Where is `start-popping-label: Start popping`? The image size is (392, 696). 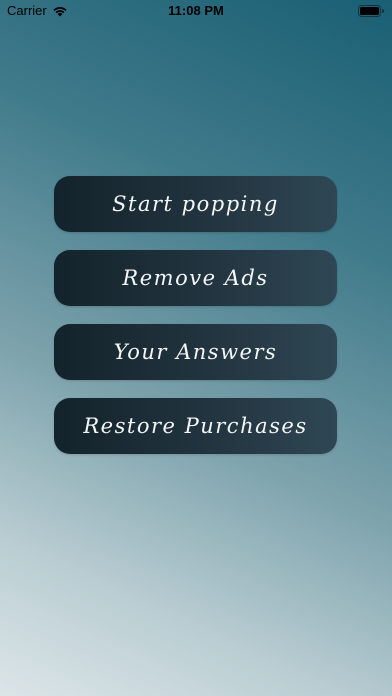 start-popping-label: Start popping is located at coordinates (195, 204).